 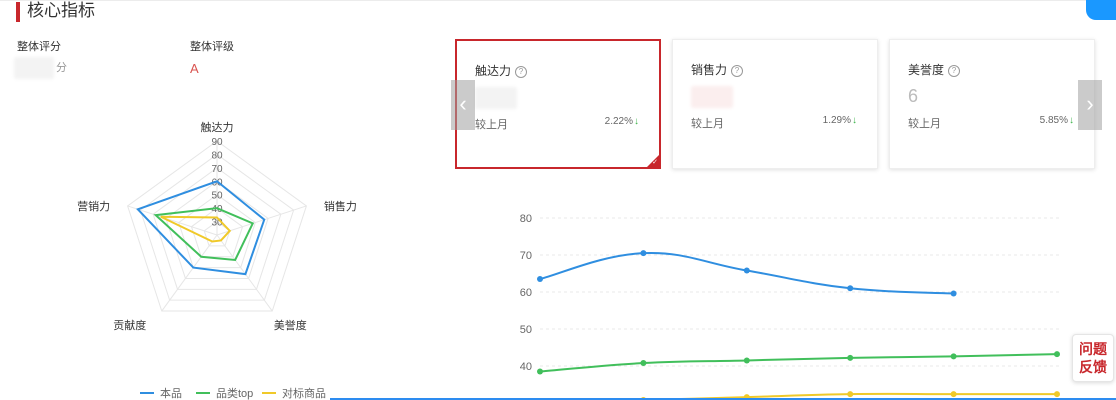 I want to click on radar-tick-label: 70, so click(x=217, y=169).